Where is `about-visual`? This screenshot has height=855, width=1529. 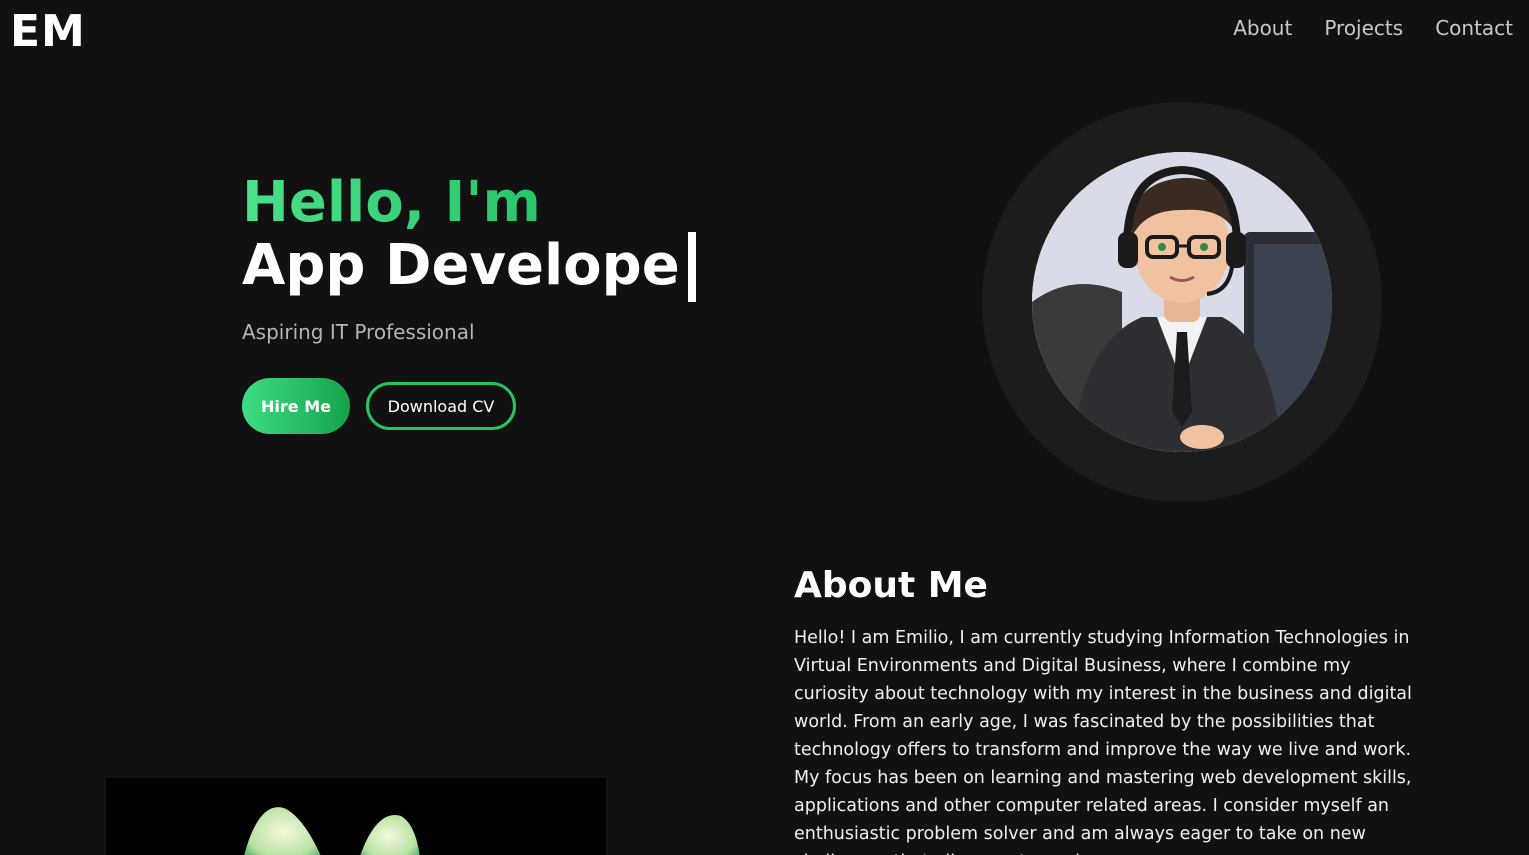 about-visual is located at coordinates (356, 816).